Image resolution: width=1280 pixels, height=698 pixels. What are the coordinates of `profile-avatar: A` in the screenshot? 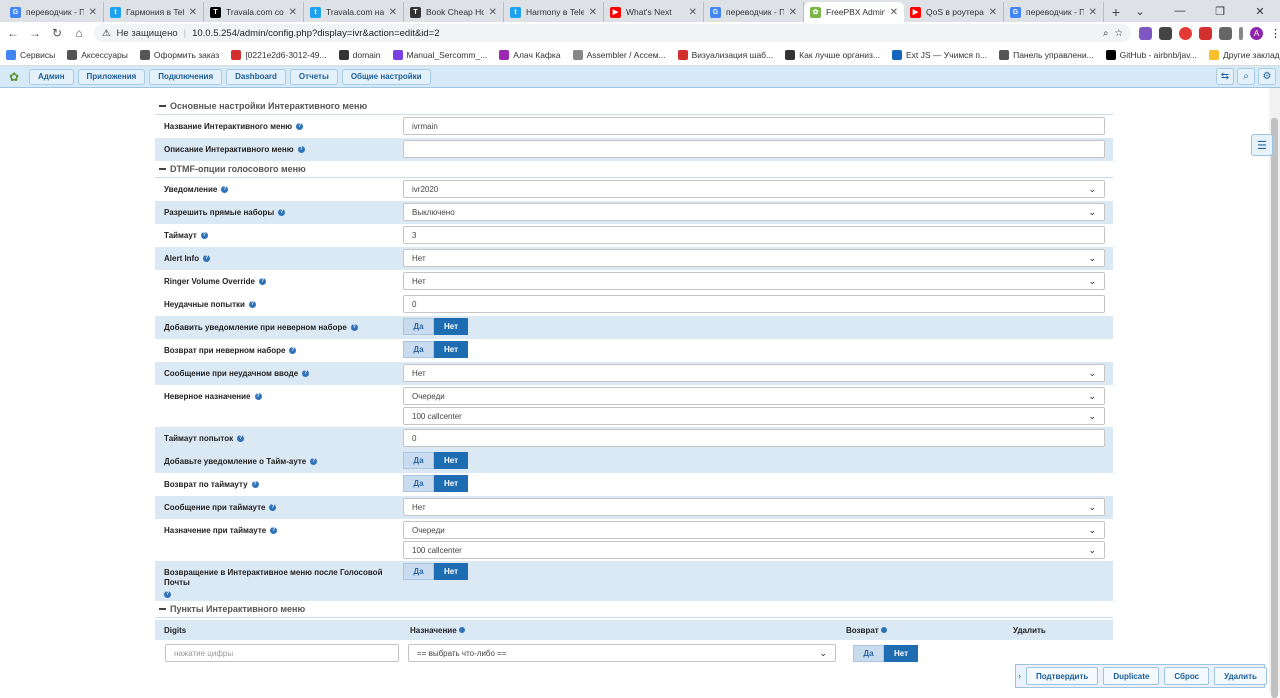 It's located at (1256, 33).